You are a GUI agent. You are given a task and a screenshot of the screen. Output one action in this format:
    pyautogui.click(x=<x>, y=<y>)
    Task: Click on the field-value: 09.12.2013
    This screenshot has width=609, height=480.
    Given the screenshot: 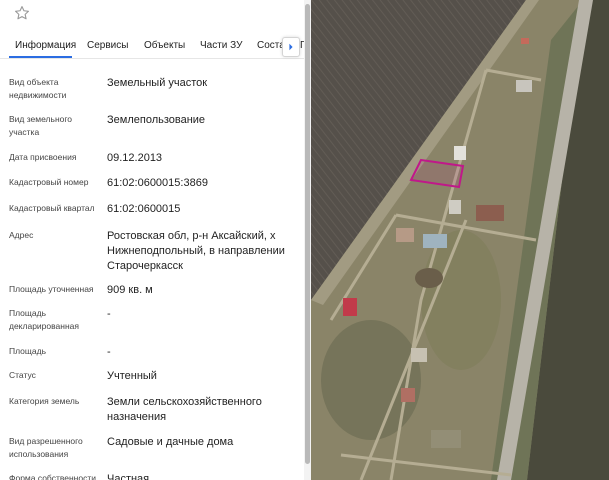 What is the action you would take?
    pyautogui.click(x=135, y=158)
    